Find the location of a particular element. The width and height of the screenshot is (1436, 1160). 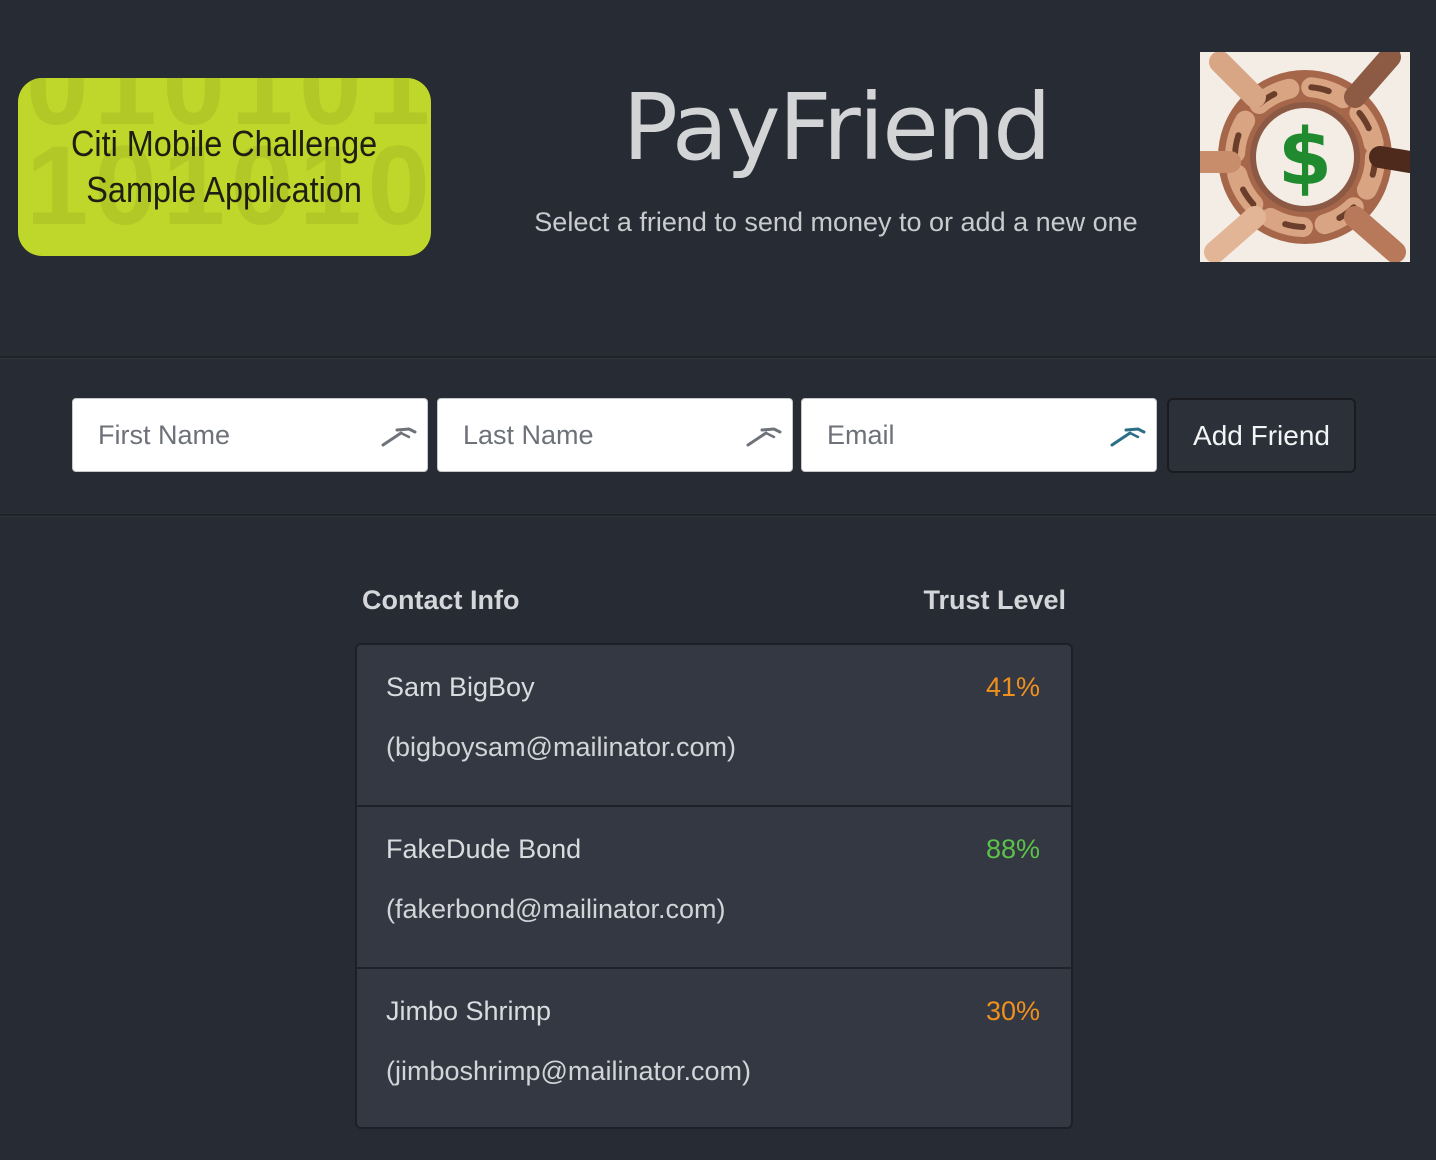

friend-email: (fakerbond@mailinator.com) is located at coordinates (556, 909).